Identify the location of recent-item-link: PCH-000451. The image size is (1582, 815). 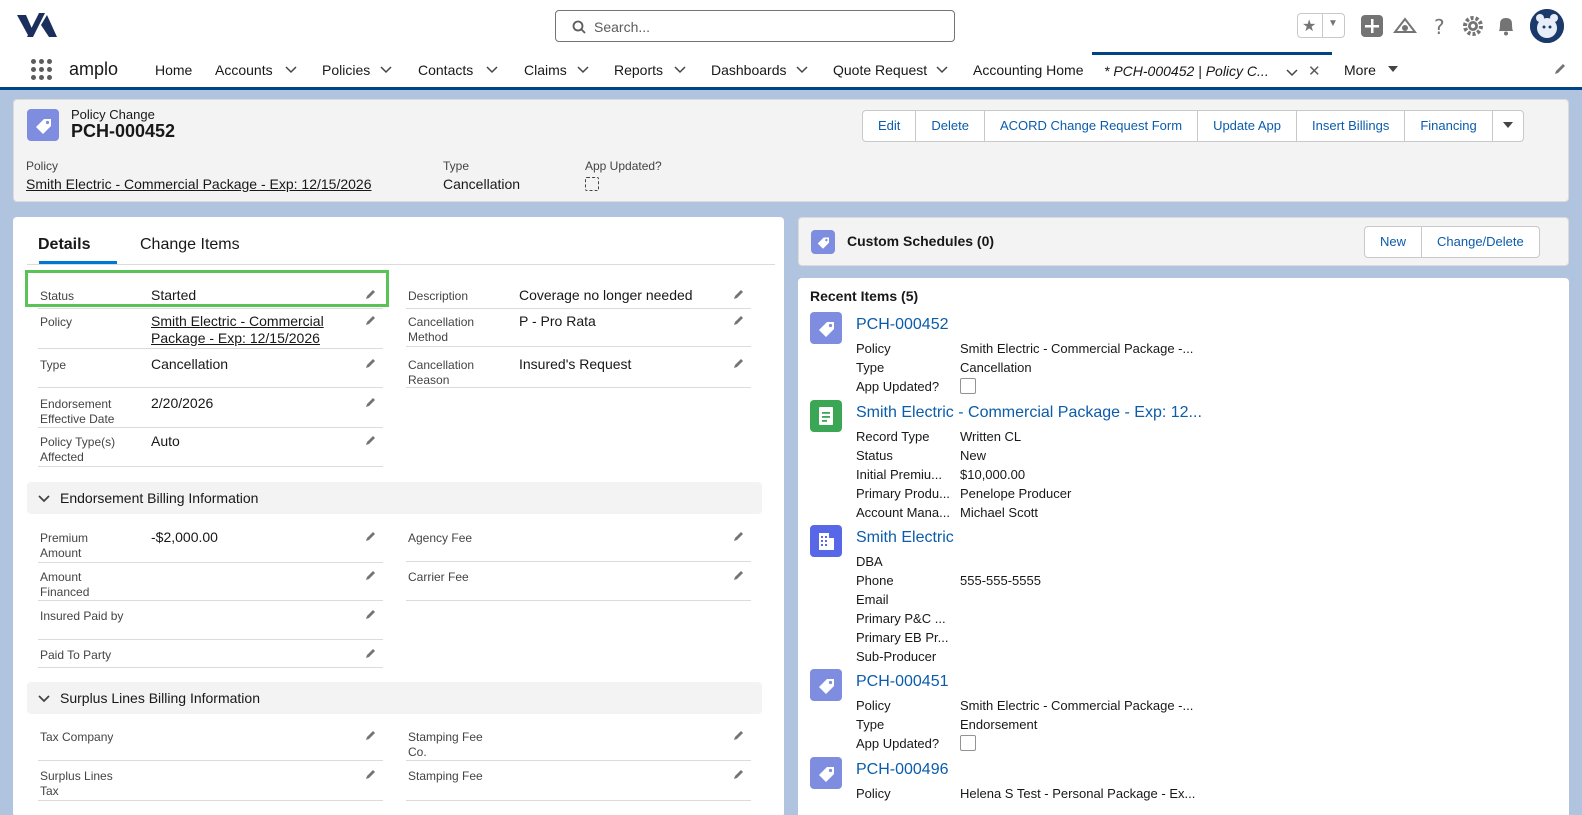
(902, 682).